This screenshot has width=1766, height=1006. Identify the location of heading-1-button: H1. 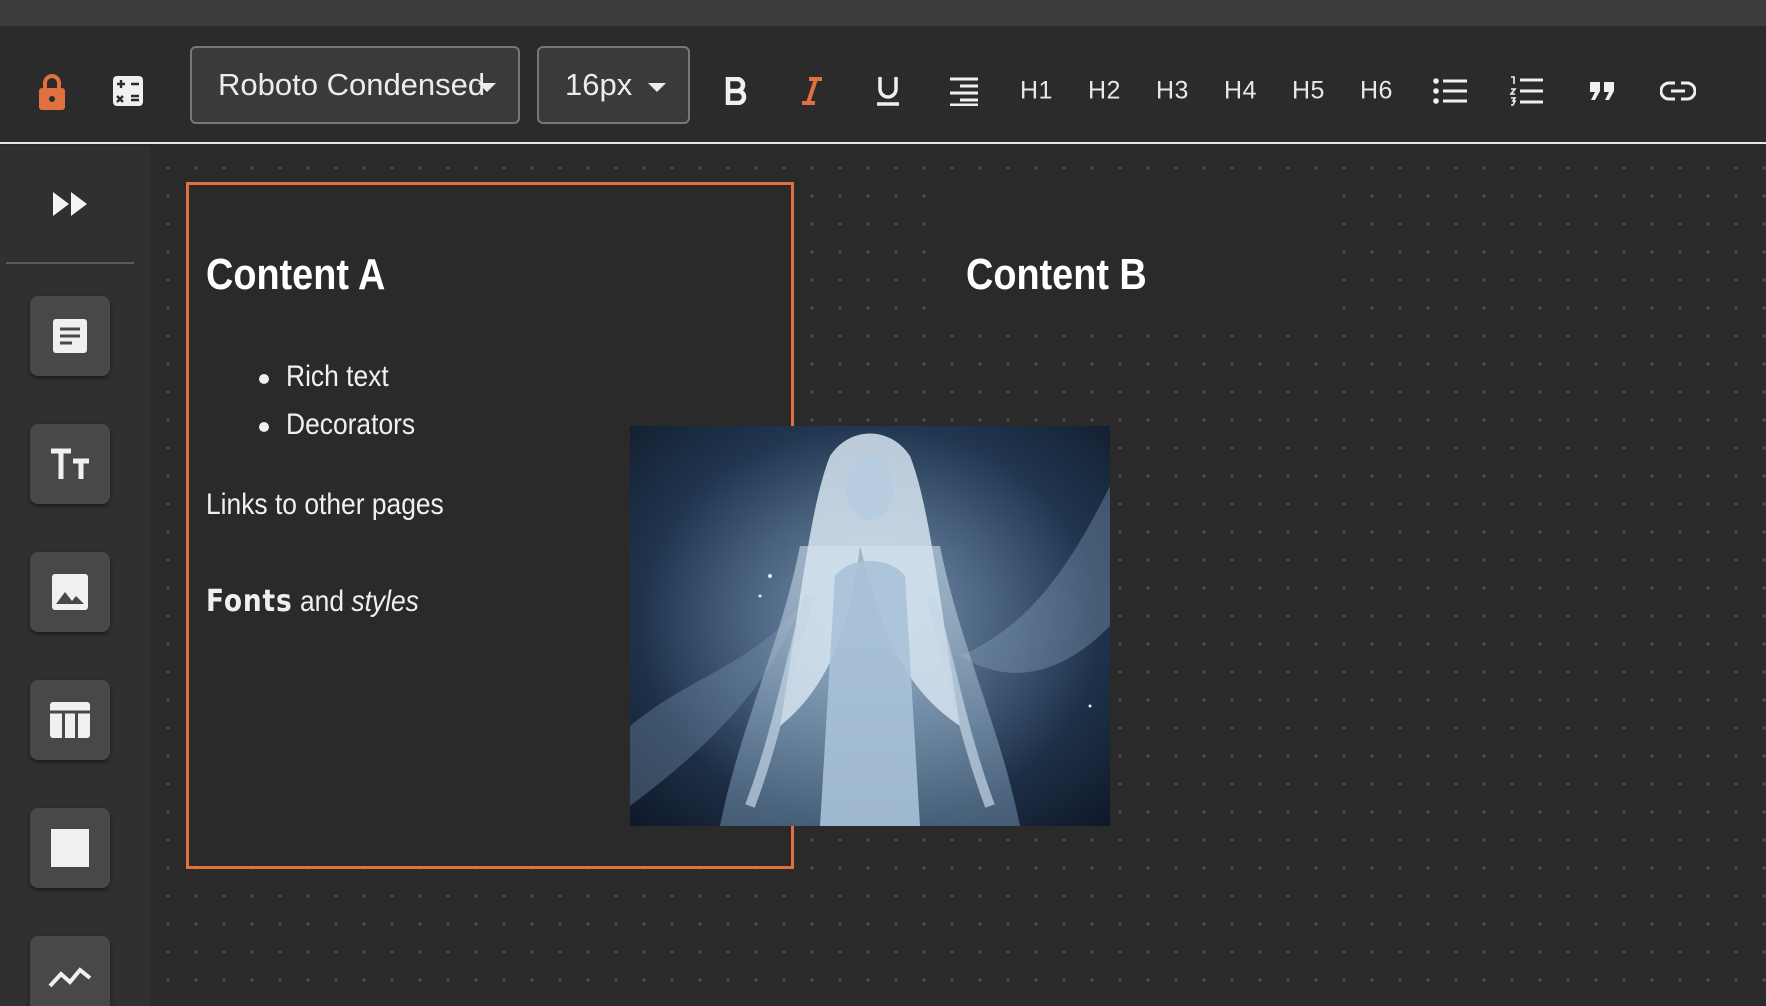
(1036, 91).